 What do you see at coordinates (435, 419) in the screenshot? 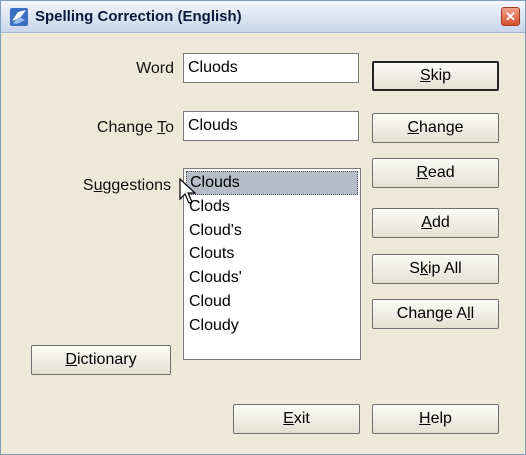
I see `help-button: Help` at bounding box center [435, 419].